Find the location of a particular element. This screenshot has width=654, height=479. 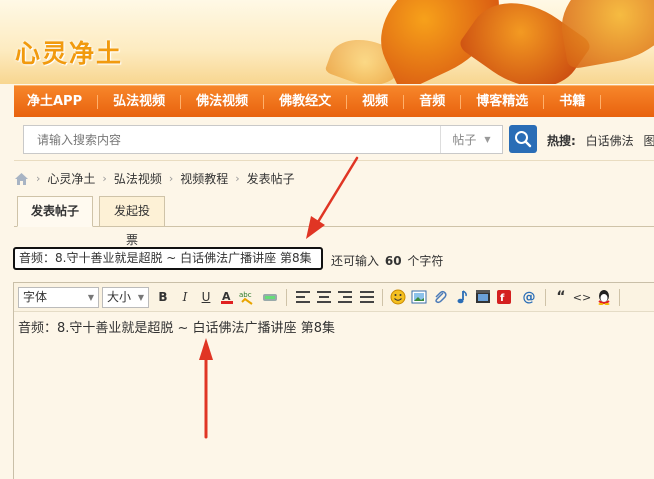

font-size-label: 大小 is located at coordinates (119, 297).